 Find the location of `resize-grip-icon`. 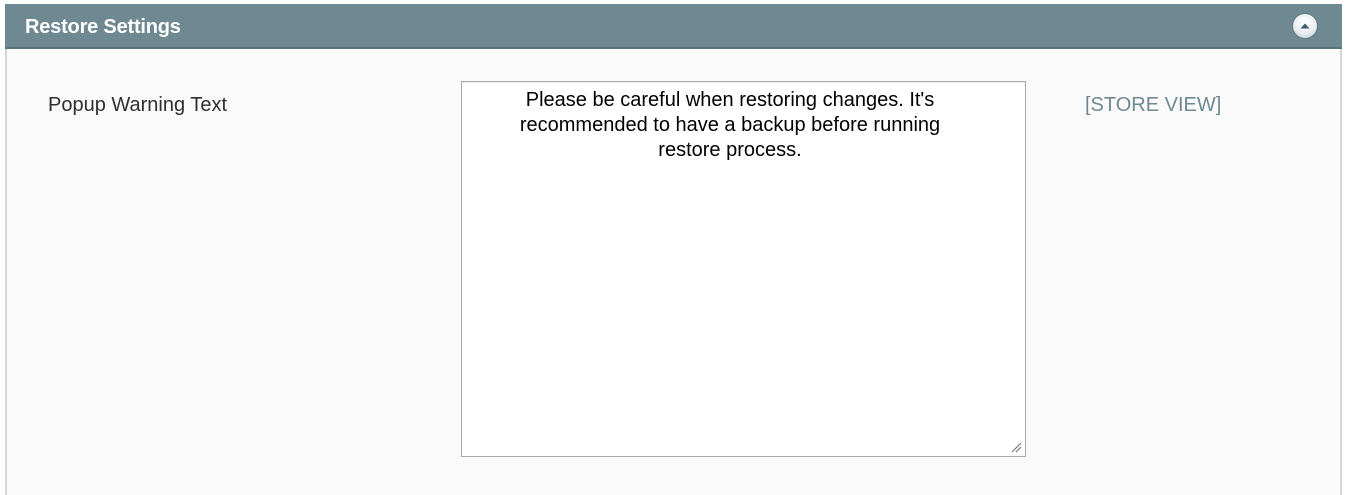

resize-grip-icon is located at coordinates (1016, 447).